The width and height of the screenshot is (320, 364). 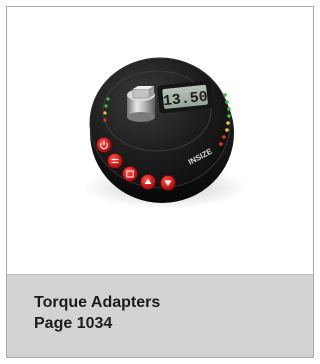 What do you see at coordinates (148, 182) in the screenshot?
I see `arrow-up-icon` at bounding box center [148, 182].